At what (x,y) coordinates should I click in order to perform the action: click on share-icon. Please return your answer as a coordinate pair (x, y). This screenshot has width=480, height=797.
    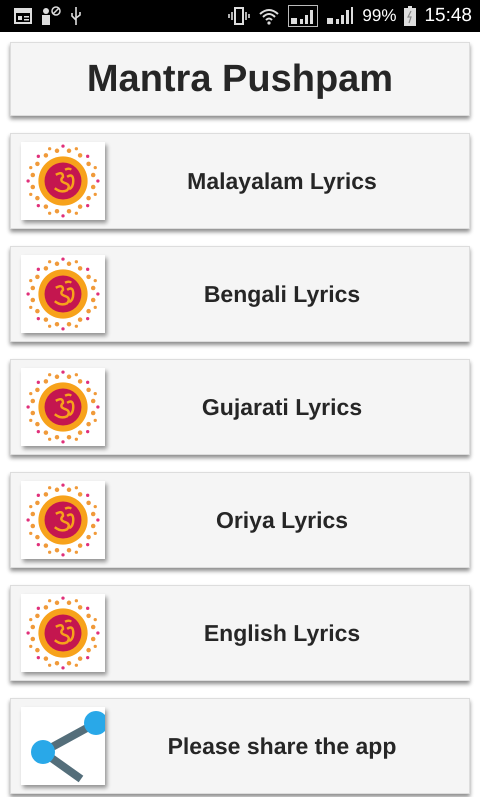
    Looking at the image, I should click on (63, 746).